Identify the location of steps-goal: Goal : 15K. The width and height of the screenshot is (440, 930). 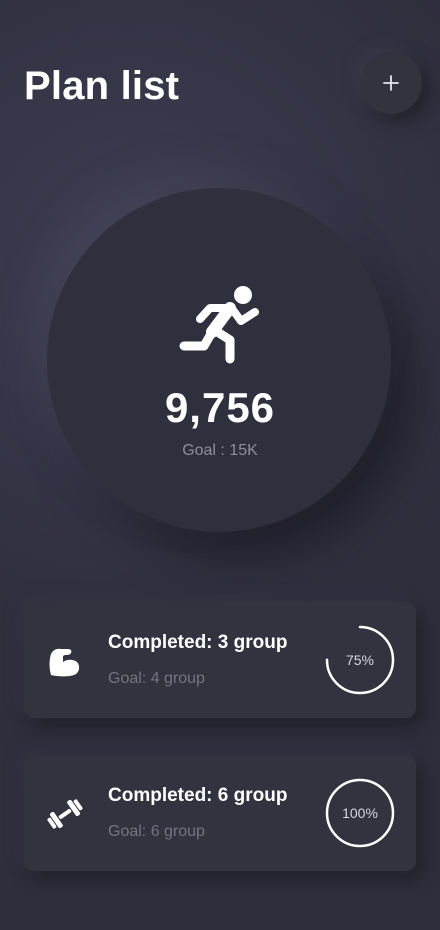
(220, 450).